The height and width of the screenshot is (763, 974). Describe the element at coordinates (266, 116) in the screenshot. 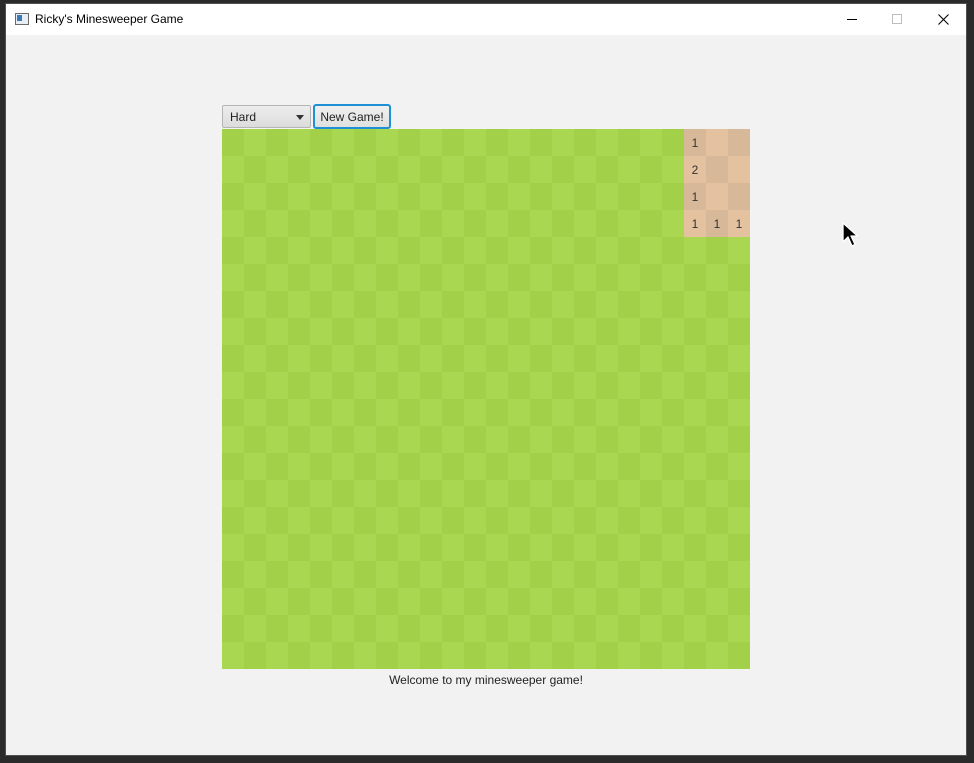

I see `difficulty-dropdown: Hard` at that location.